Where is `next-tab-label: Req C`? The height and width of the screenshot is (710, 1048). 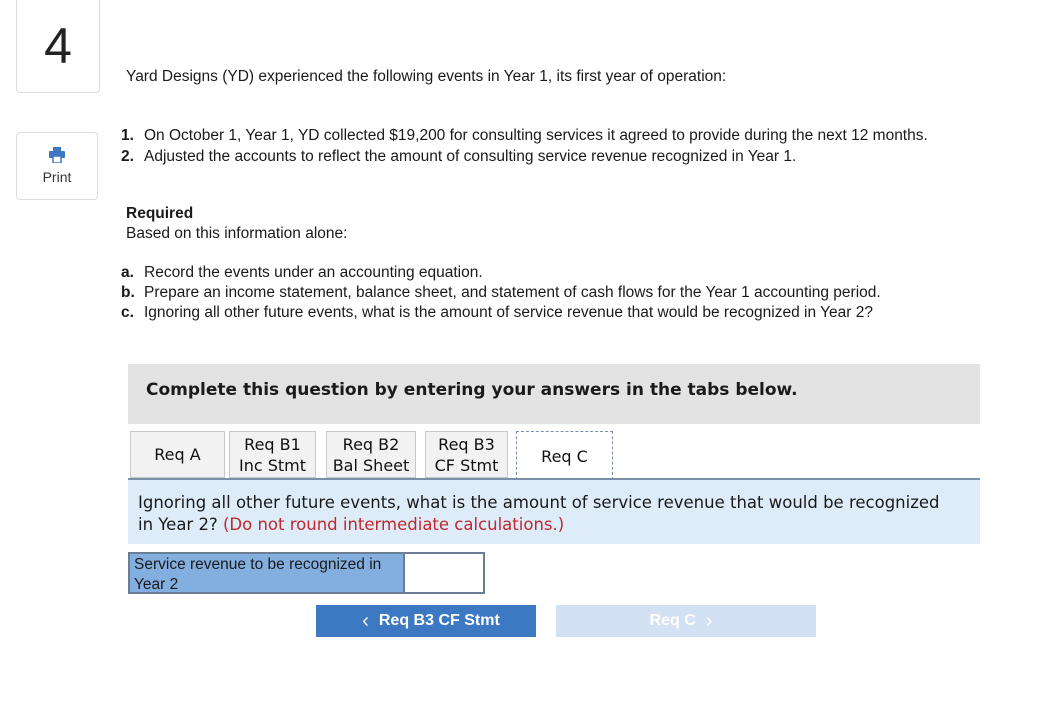 next-tab-label: Req C is located at coordinates (672, 620).